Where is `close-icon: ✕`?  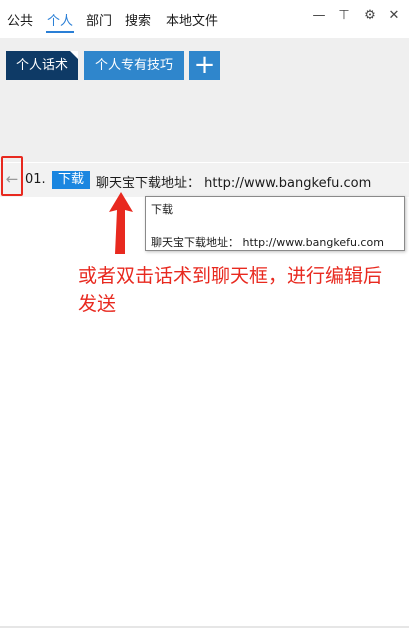
close-icon: ✕ is located at coordinates (394, 16).